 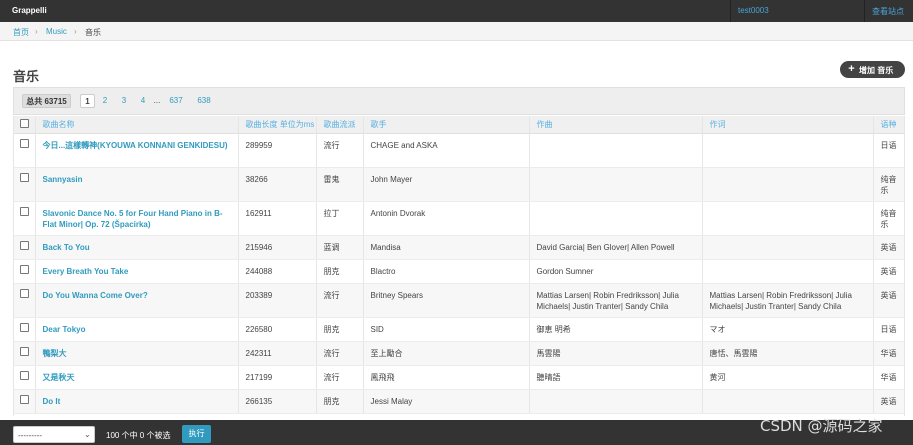 What do you see at coordinates (788, 125) in the screenshot?
I see `column-header-lyricist: 作词` at bounding box center [788, 125].